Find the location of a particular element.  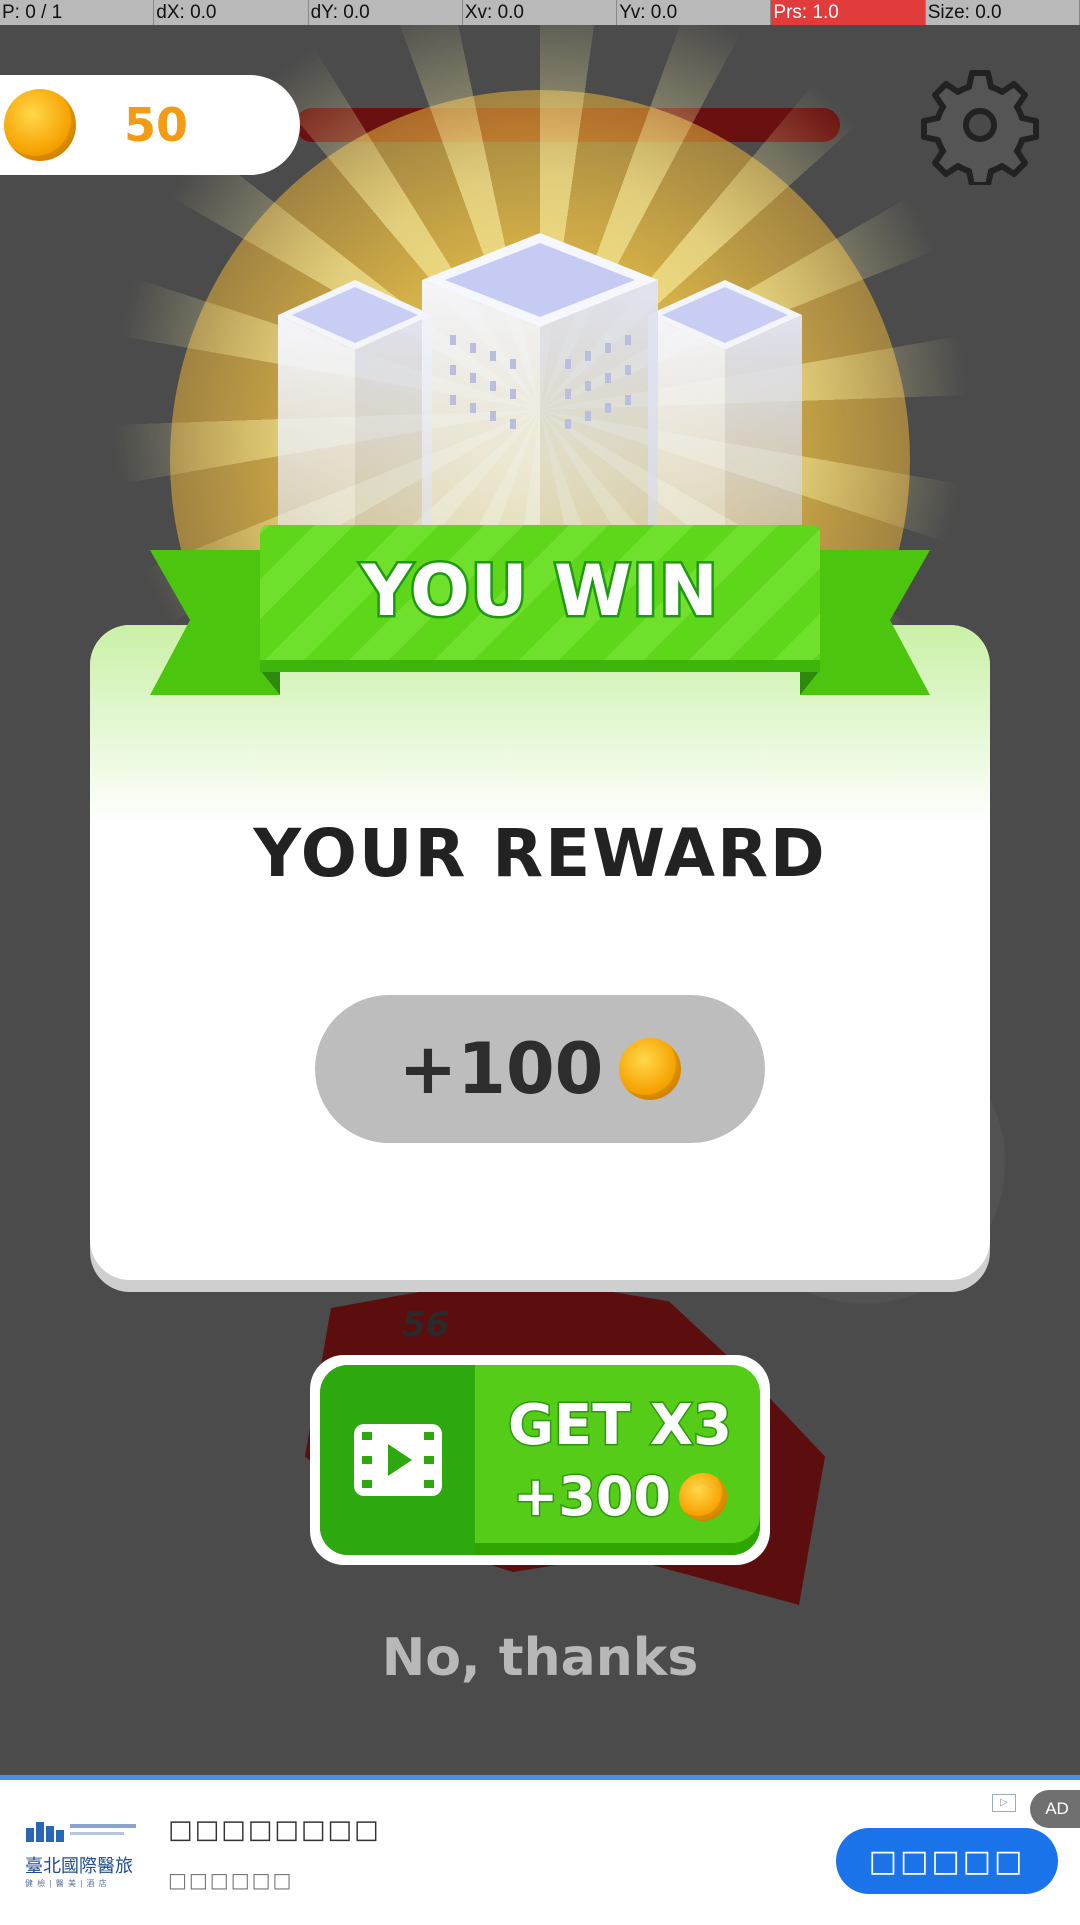

debug-pressure: Prs: 1.0 is located at coordinates (848, 12).